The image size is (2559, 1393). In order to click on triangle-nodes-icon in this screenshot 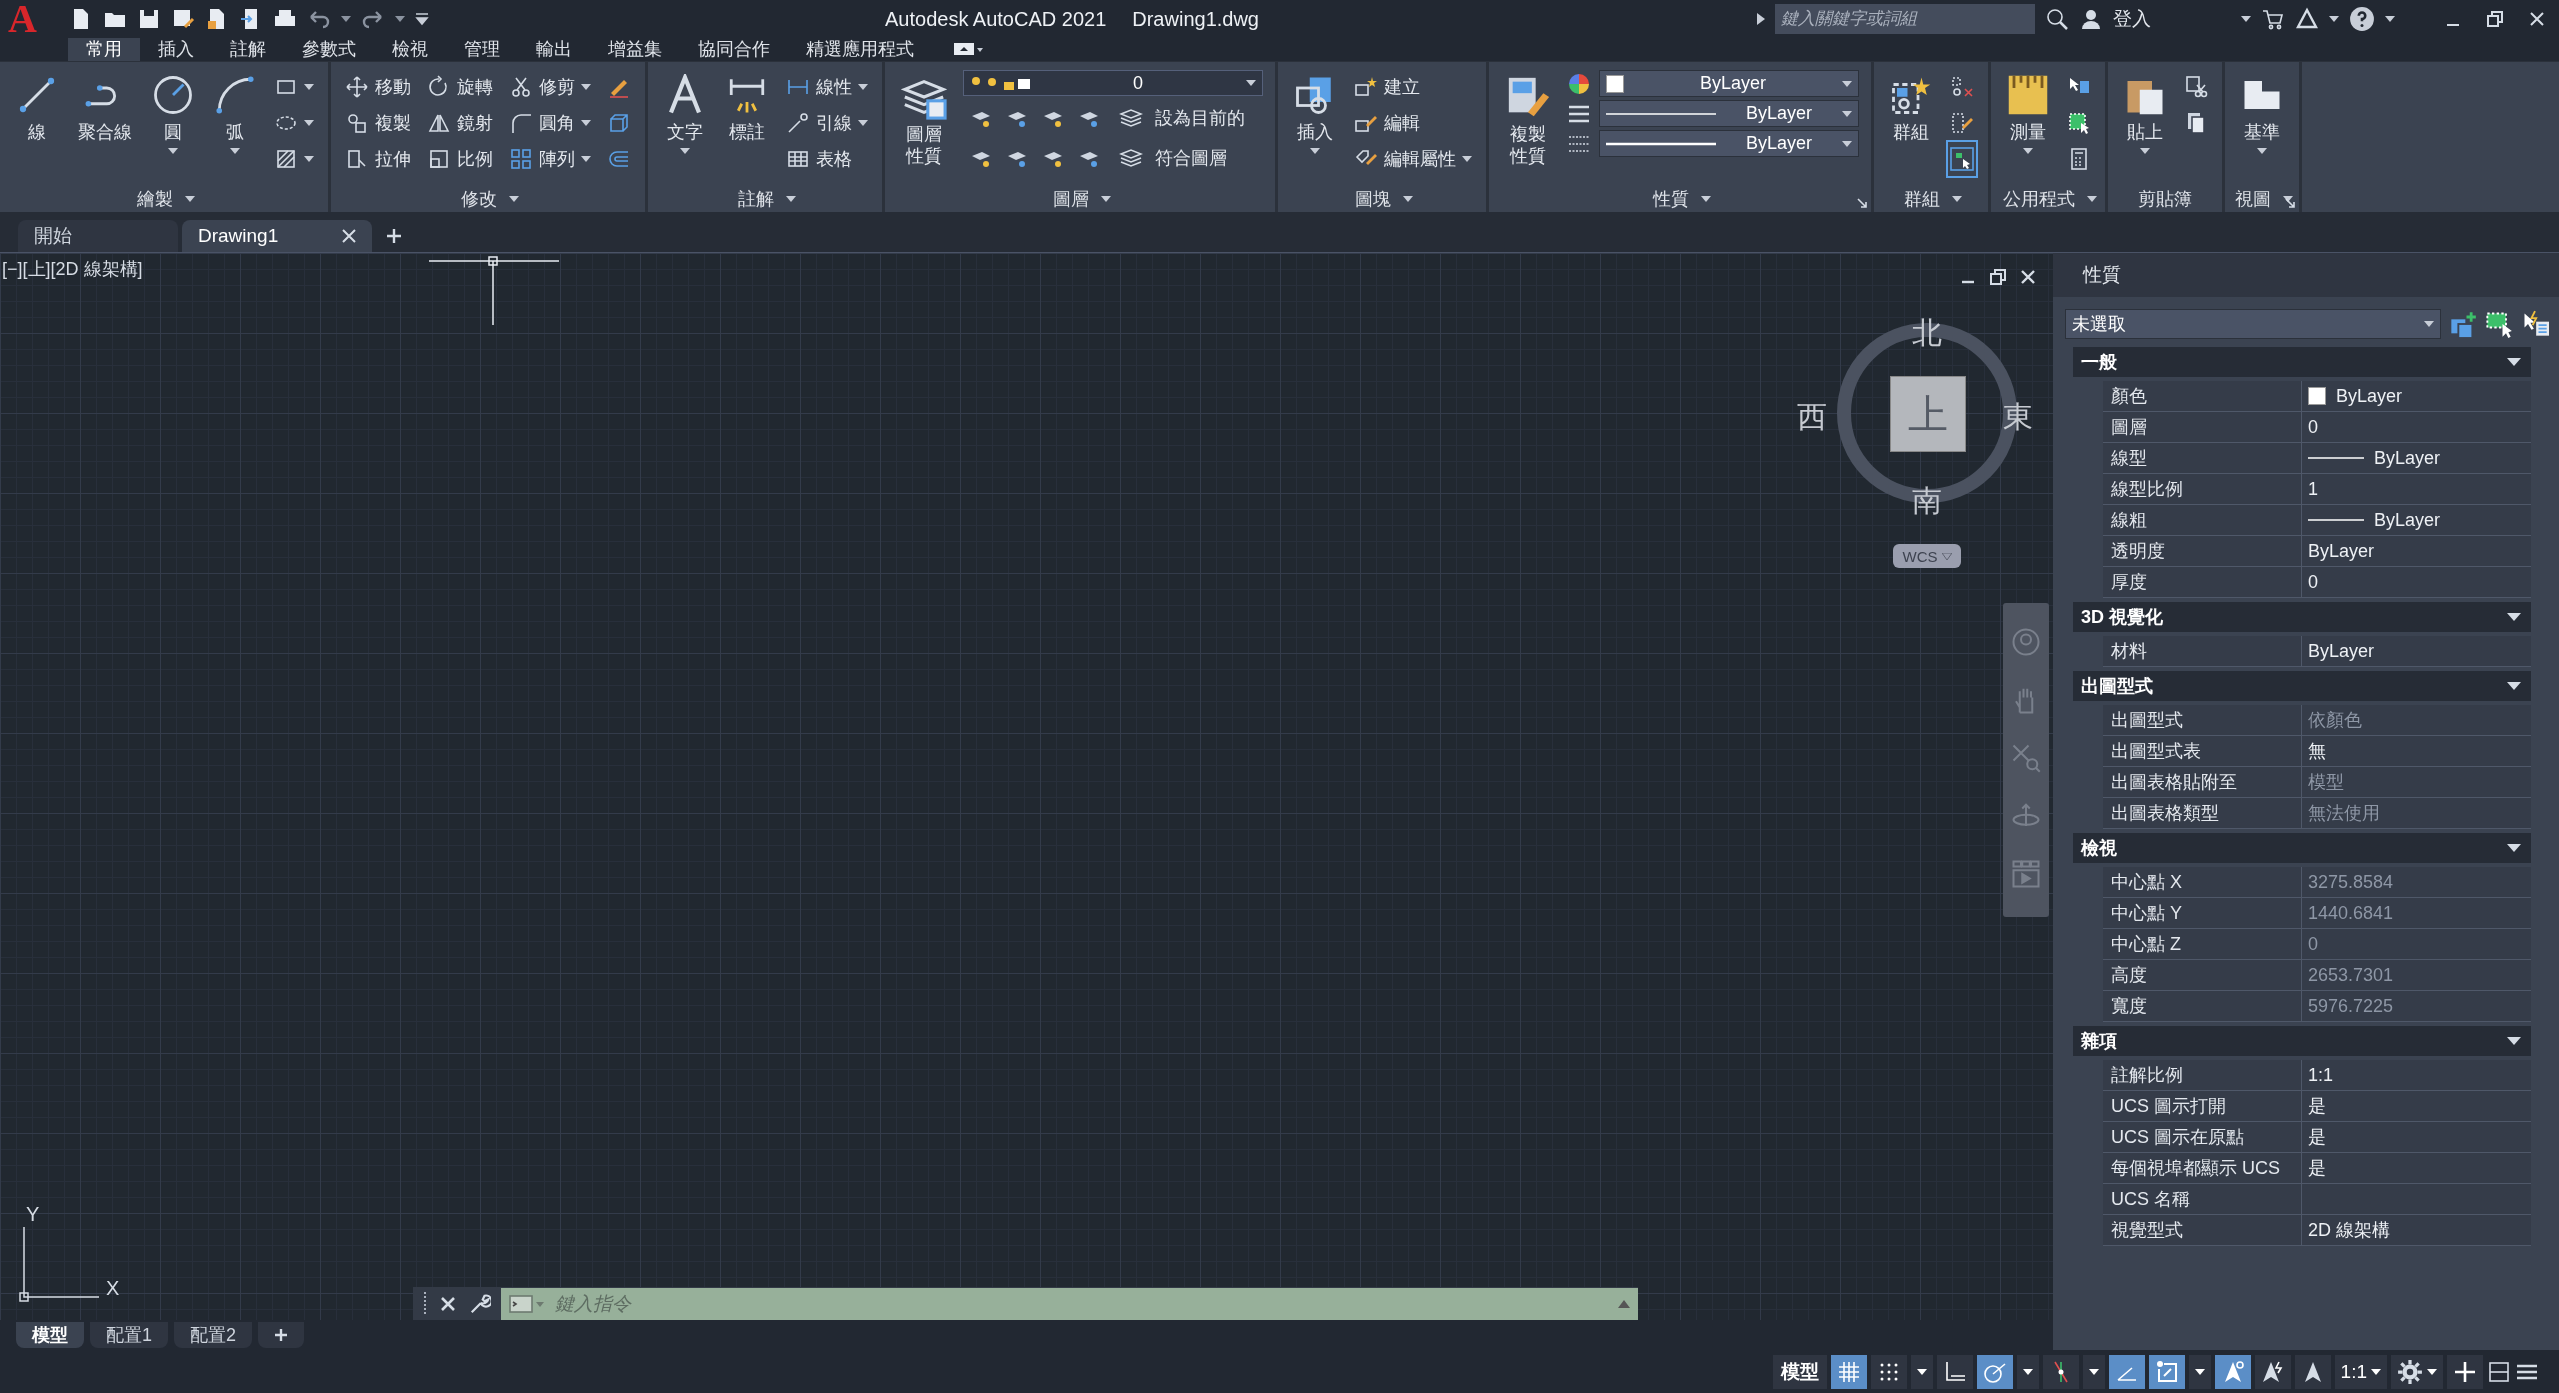, I will do `click(2307, 19)`.